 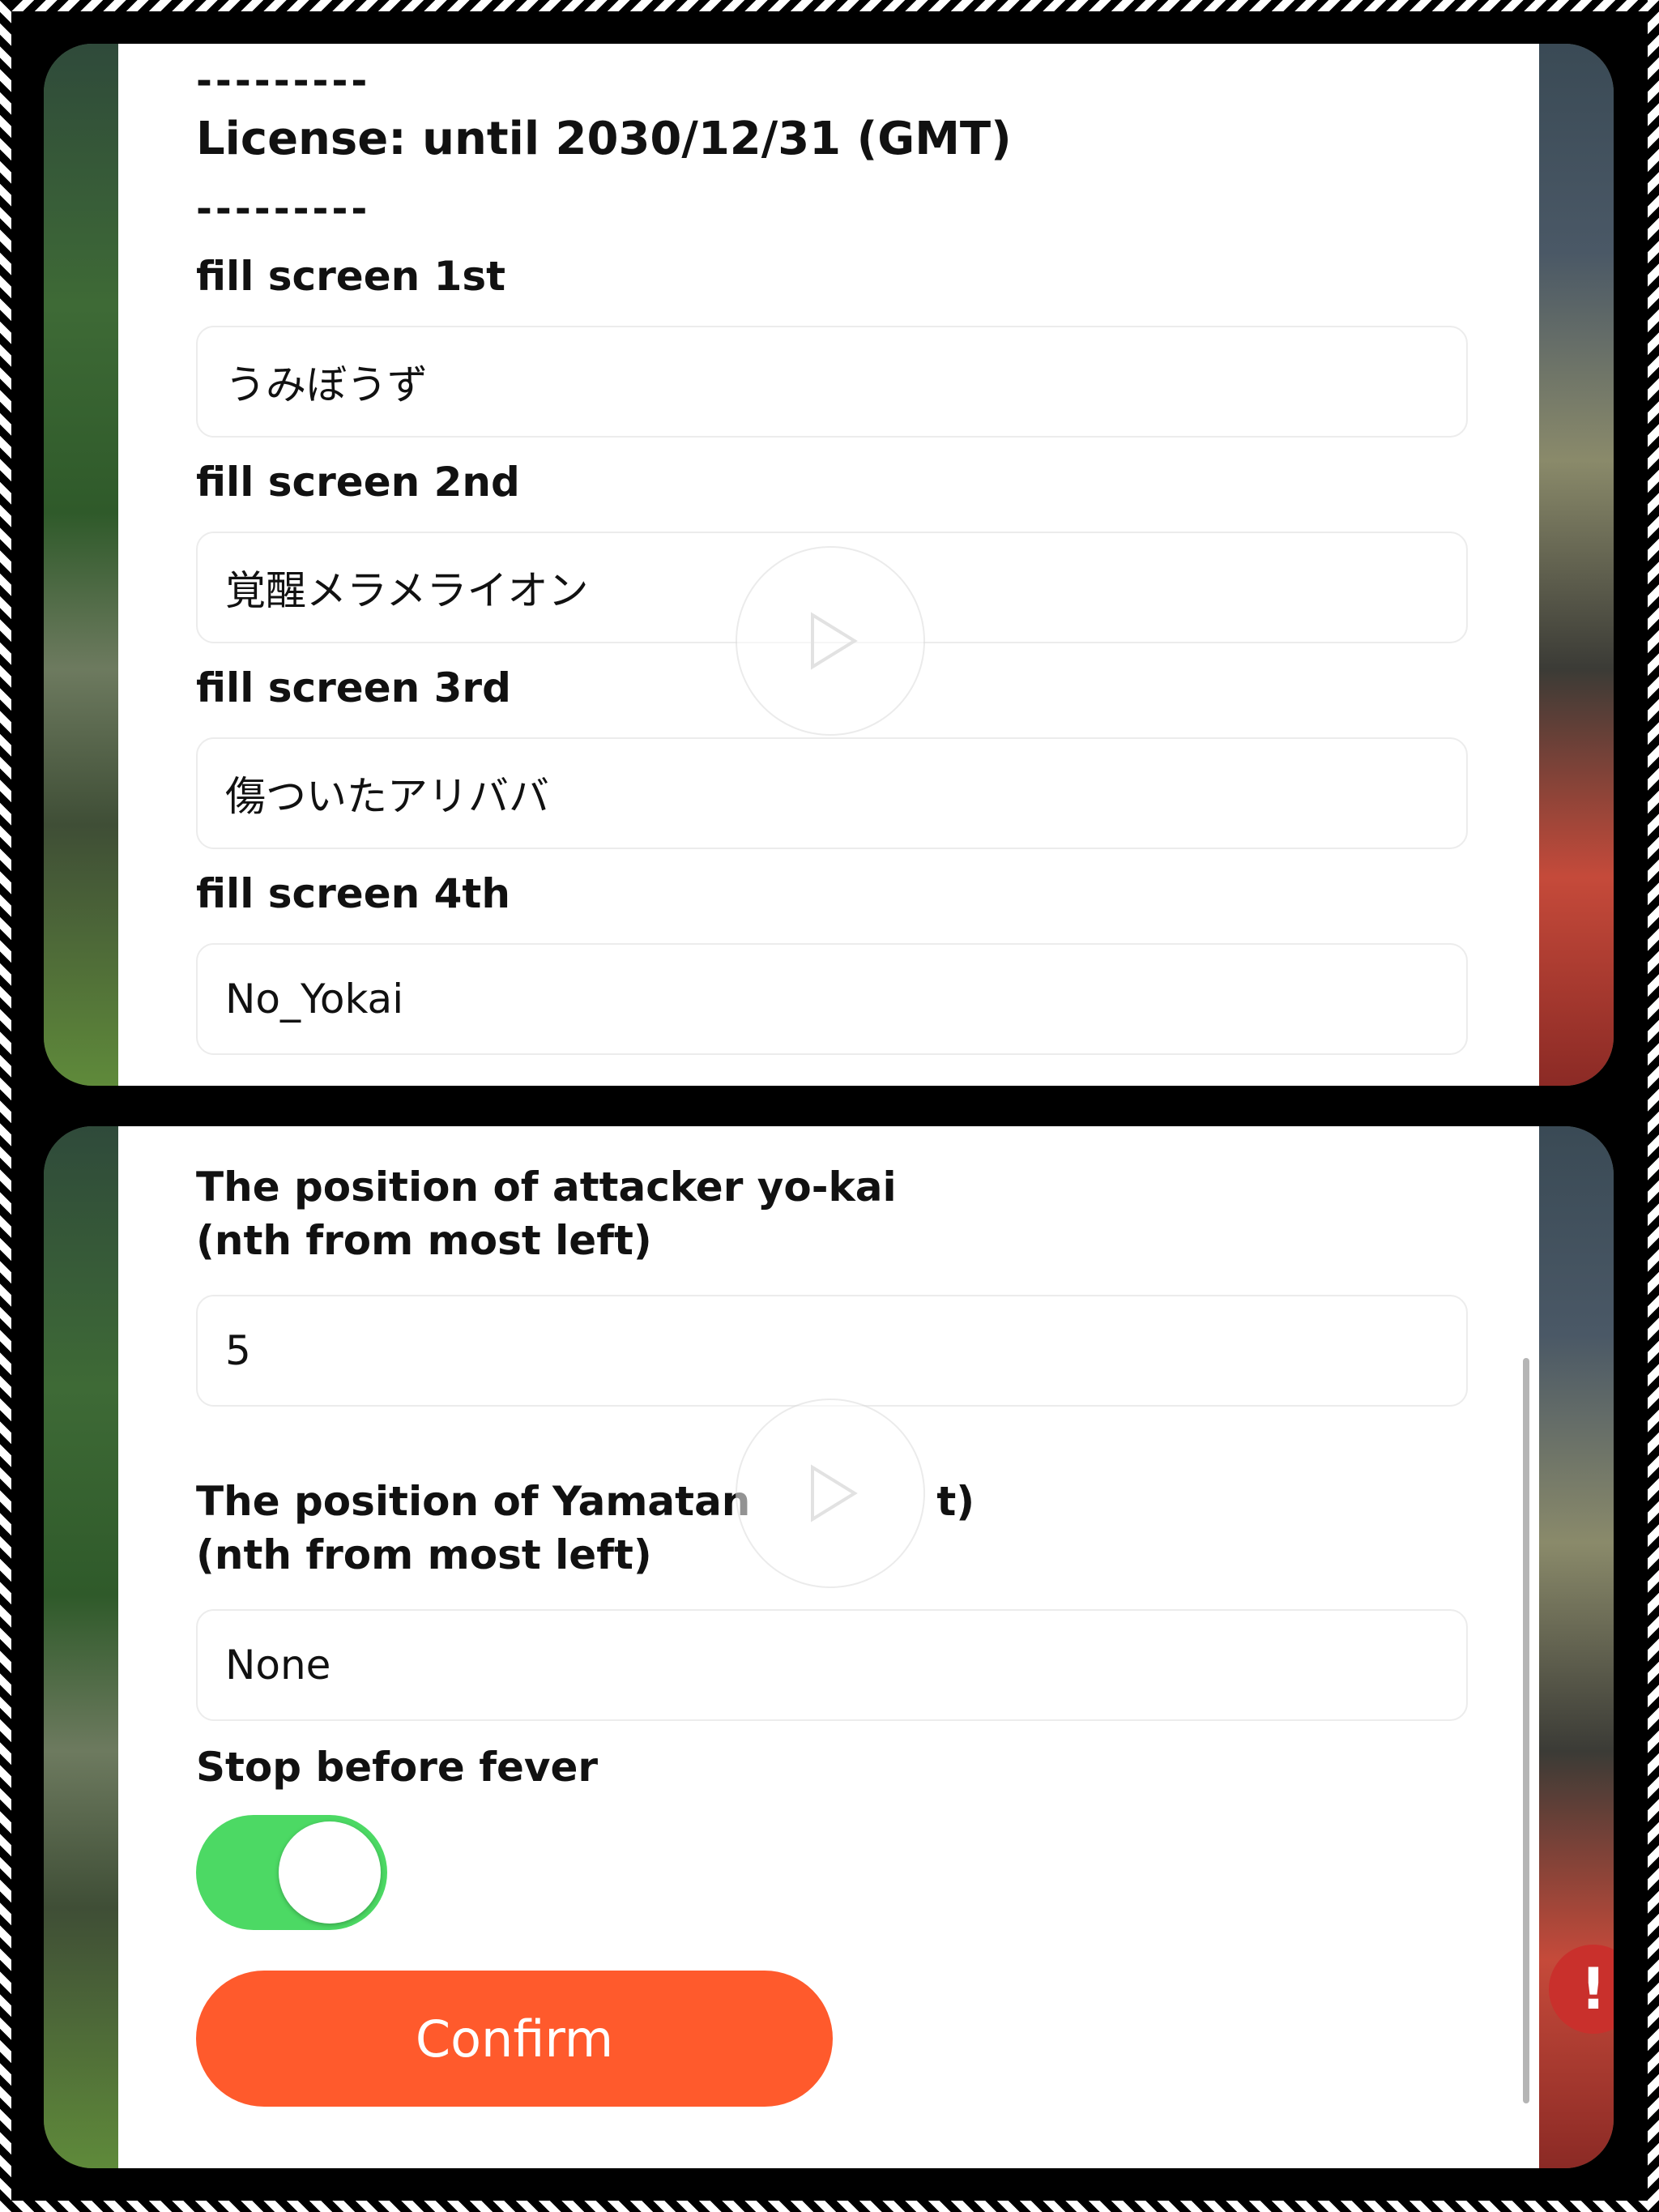 What do you see at coordinates (832, 999) in the screenshot?
I see `fill-screen-4th-input: No_Yokai` at bounding box center [832, 999].